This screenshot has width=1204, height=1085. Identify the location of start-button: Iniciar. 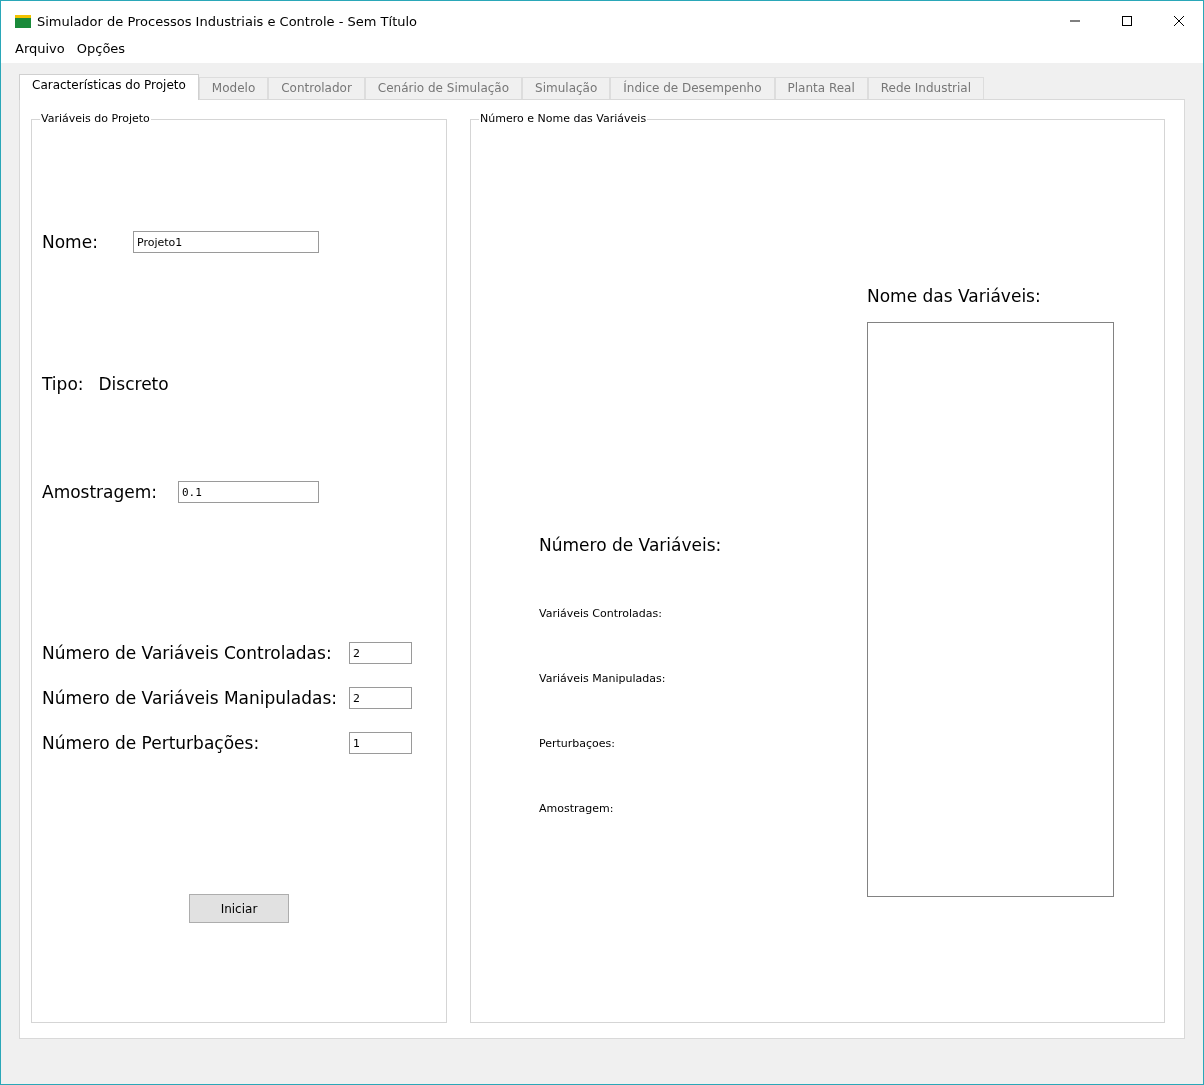
(239, 908).